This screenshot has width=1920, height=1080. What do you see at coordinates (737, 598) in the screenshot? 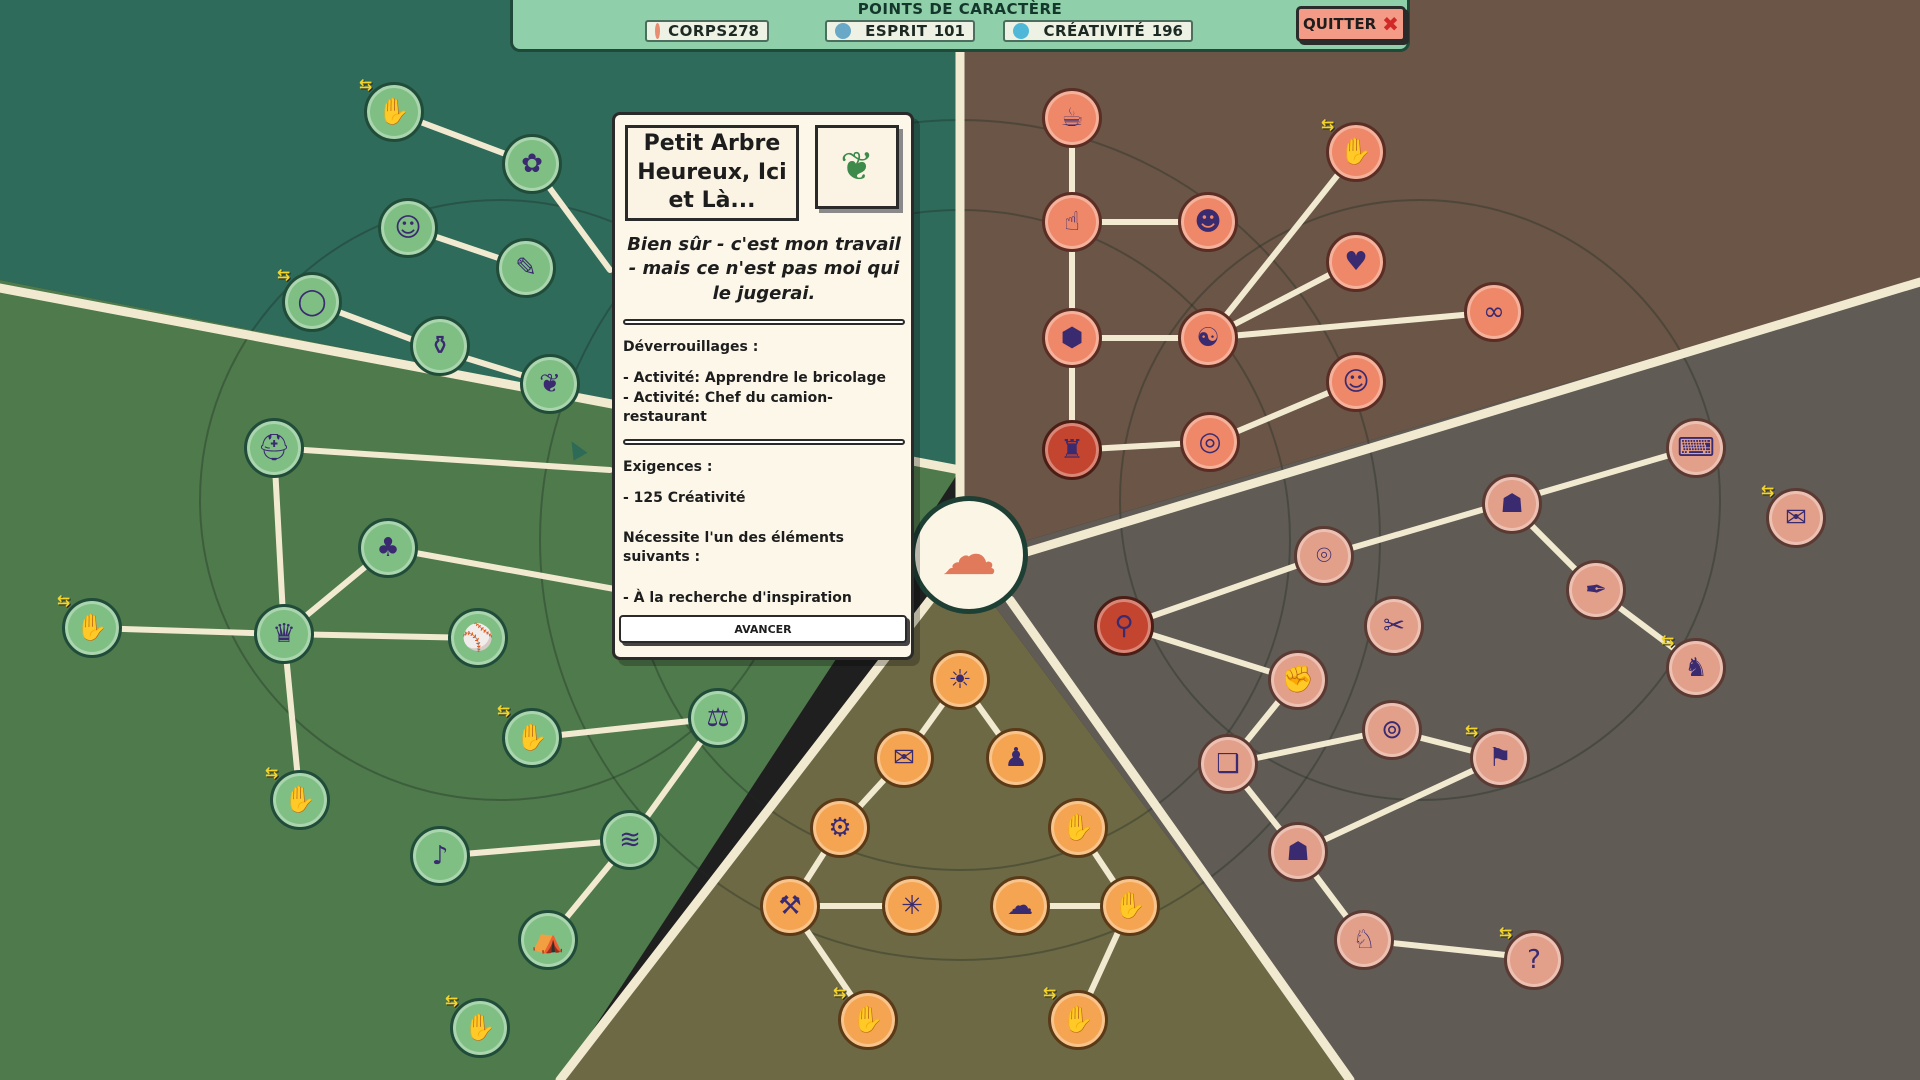
I see `option-item: - À la recherche d'inspiration` at bounding box center [737, 598].